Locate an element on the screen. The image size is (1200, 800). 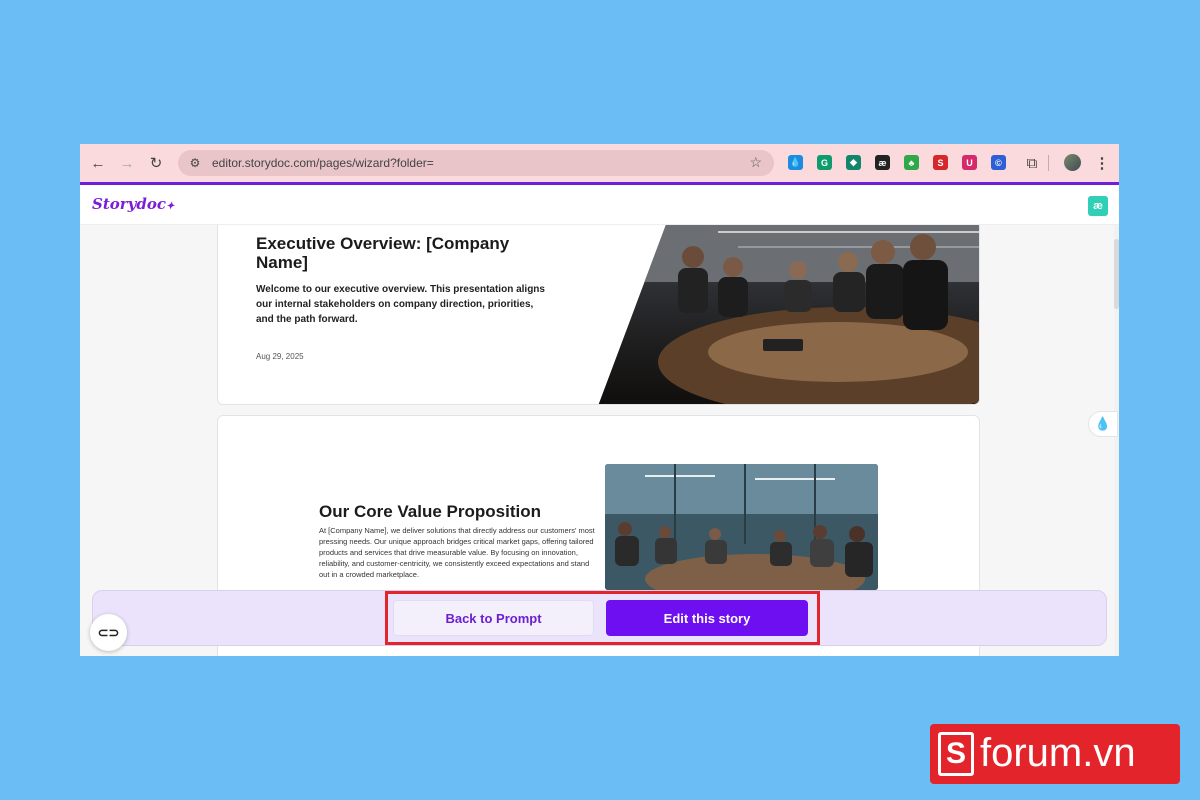
s-extension-icon: S is located at coordinates (940, 162).